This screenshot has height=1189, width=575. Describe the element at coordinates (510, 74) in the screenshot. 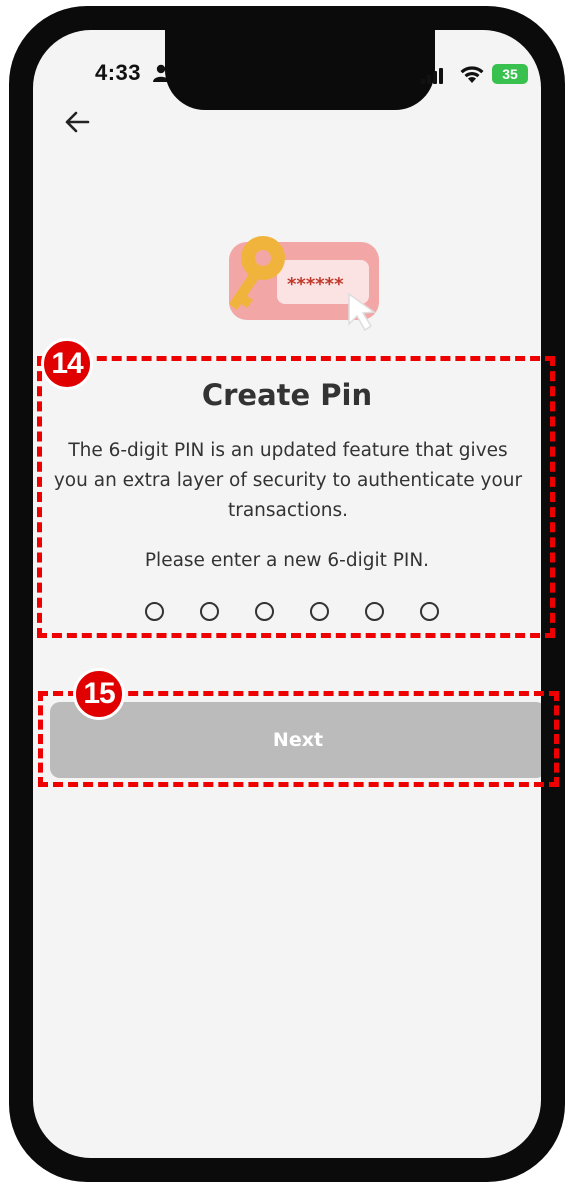

I see `battery-indicator: 35` at that location.